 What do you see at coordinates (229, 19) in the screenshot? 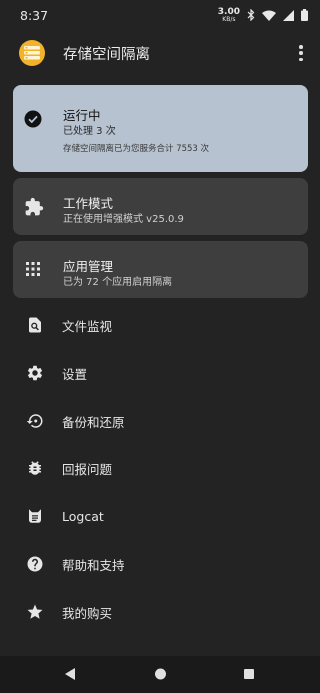
I see `network-speed-unit: KB/s` at bounding box center [229, 19].